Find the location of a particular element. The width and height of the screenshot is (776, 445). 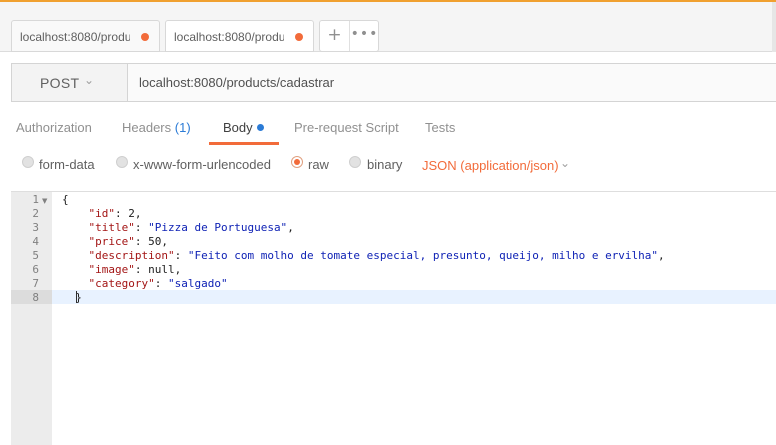

tab-actions: + ••• is located at coordinates (349, 36).